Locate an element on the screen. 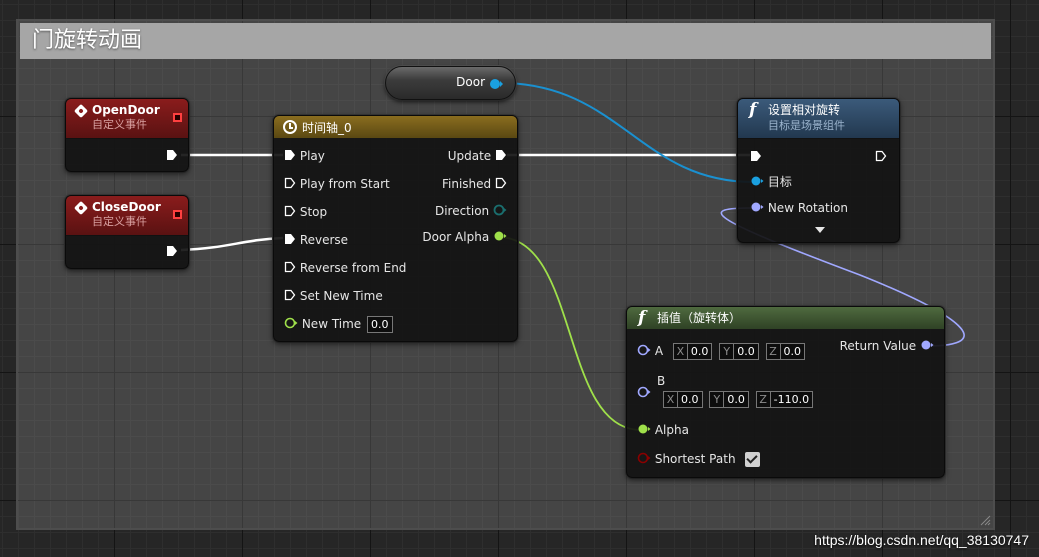 This screenshot has width=1039, height=557. set-rotation-header: f 设置相对旋转 目标是场景组件 is located at coordinates (818, 119).